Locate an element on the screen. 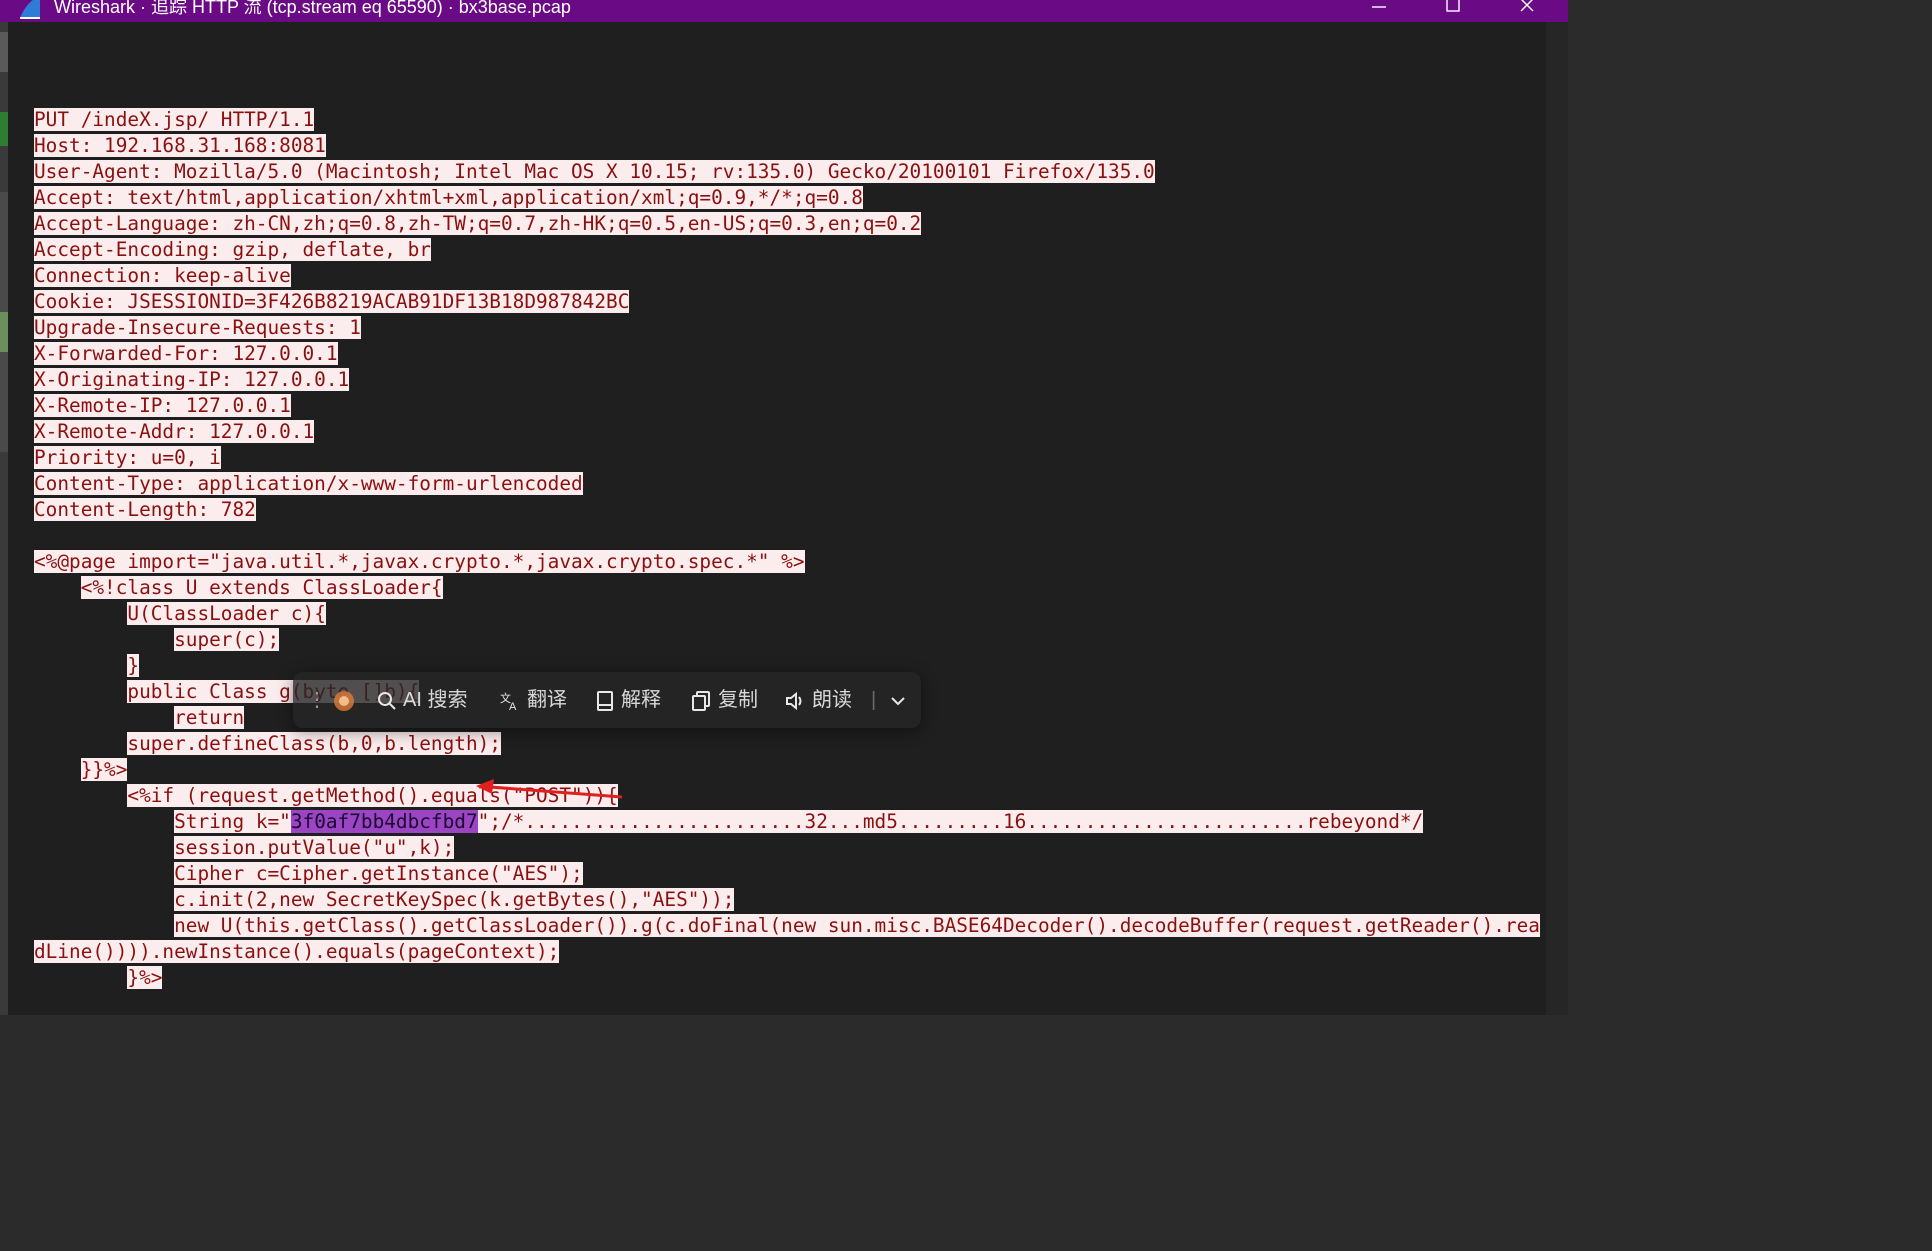 The image size is (1932, 1251). popup-more-button is located at coordinates (898, 700).